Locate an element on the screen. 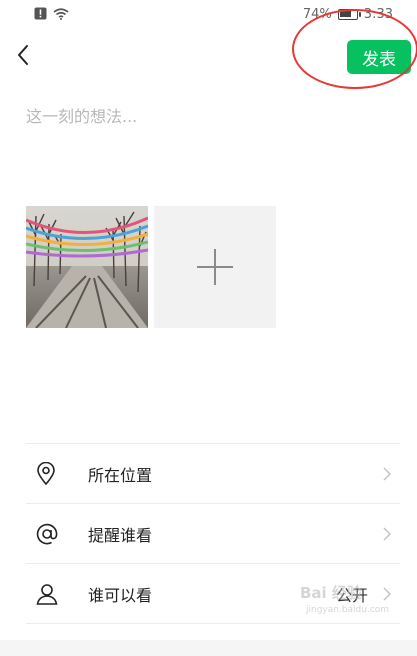  battery-percent: 74% is located at coordinates (317, 14).